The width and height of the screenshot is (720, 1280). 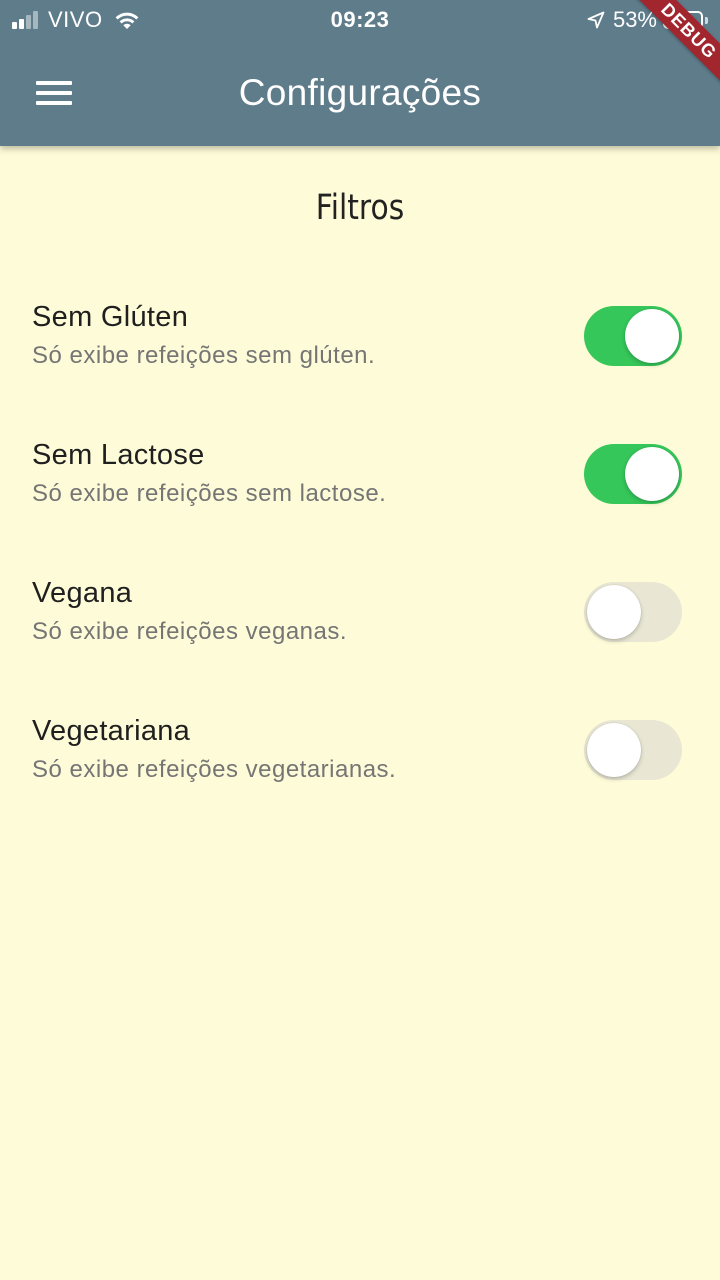 What do you see at coordinates (82, 593) in the screenshot?
I see `filter-title: Vegana` at bounding box center [82, 593].